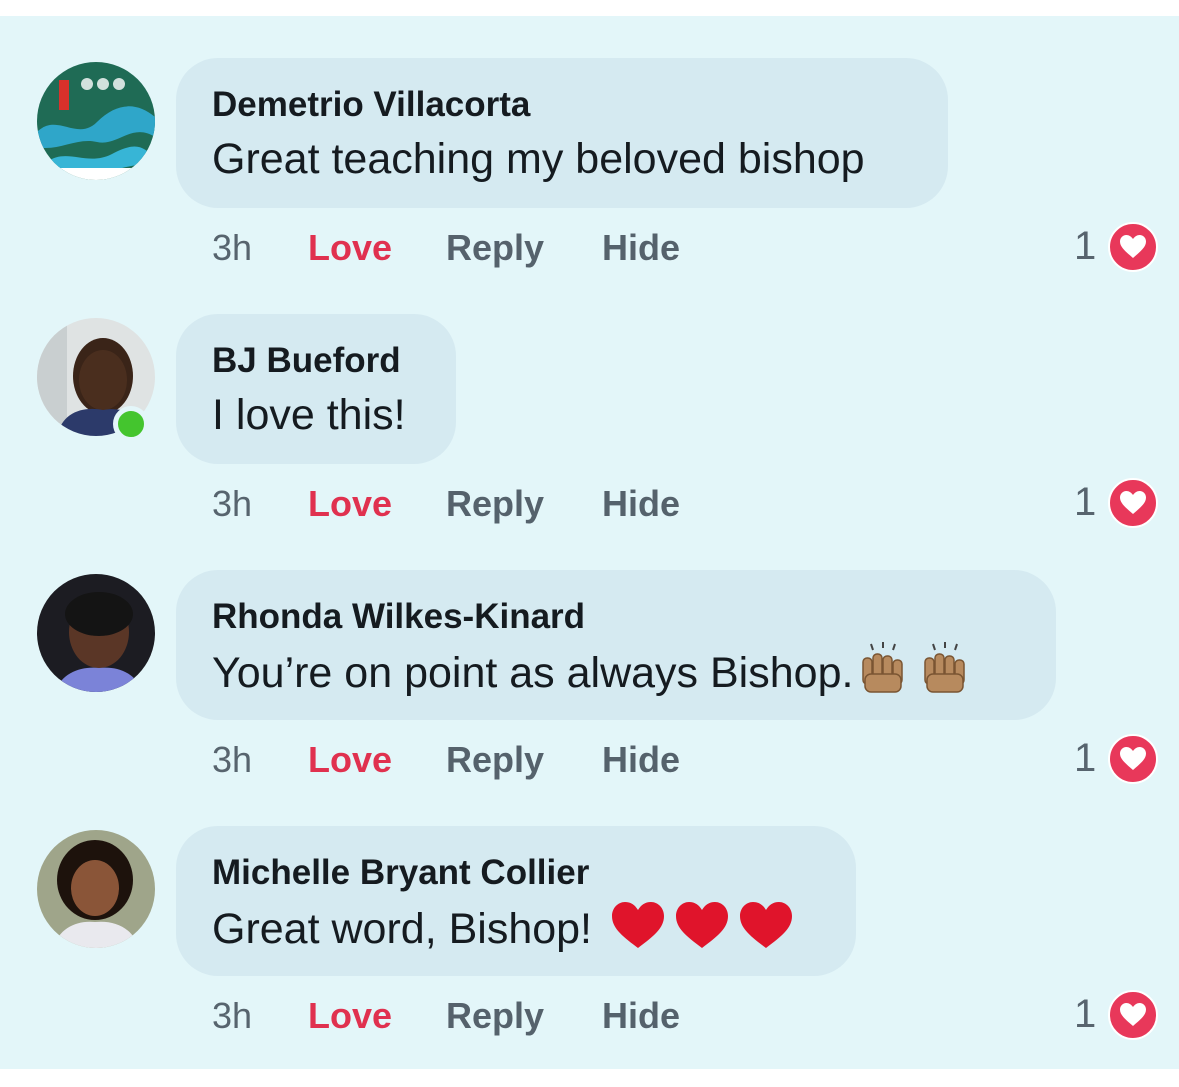  What do you see at coordinates (1085, 1014) in the screenshot?
I see `reaction-count: 1` at bounding box center [1085, 1014].